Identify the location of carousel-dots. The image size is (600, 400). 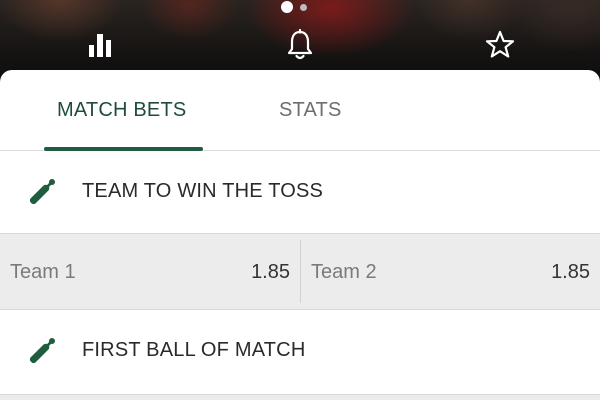
(294, 7).